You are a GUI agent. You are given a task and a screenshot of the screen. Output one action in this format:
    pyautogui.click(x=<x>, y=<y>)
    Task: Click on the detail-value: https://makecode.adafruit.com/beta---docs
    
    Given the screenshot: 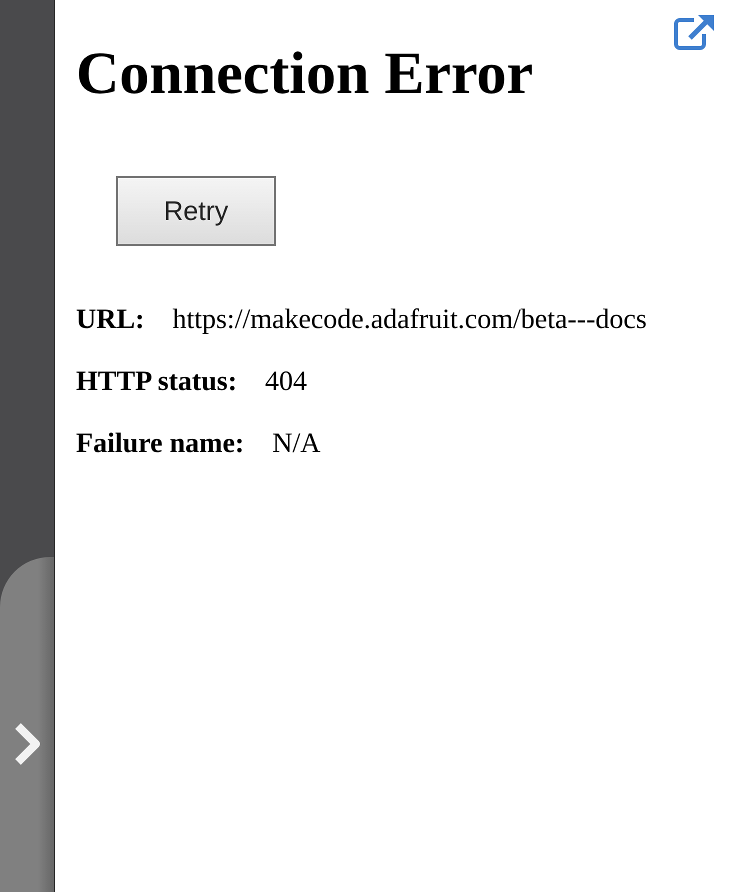 What is the action you would take?
    pyautogui.click(x=409, y=320)
    